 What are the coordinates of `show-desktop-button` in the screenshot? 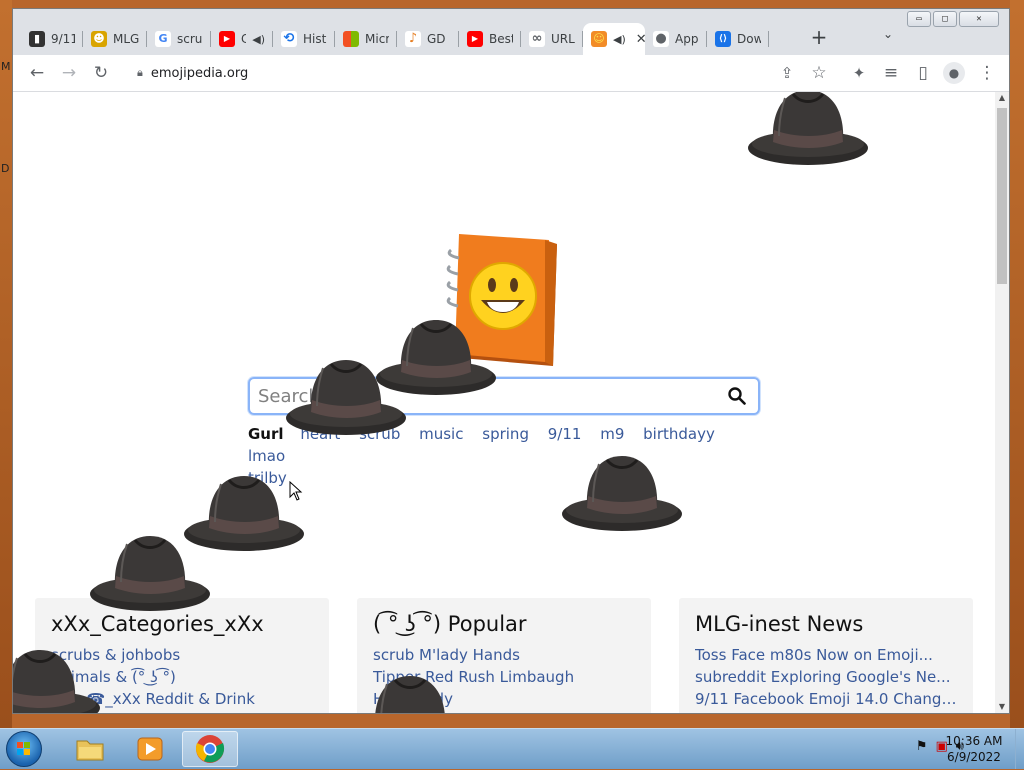 It's located at (1019, 749).